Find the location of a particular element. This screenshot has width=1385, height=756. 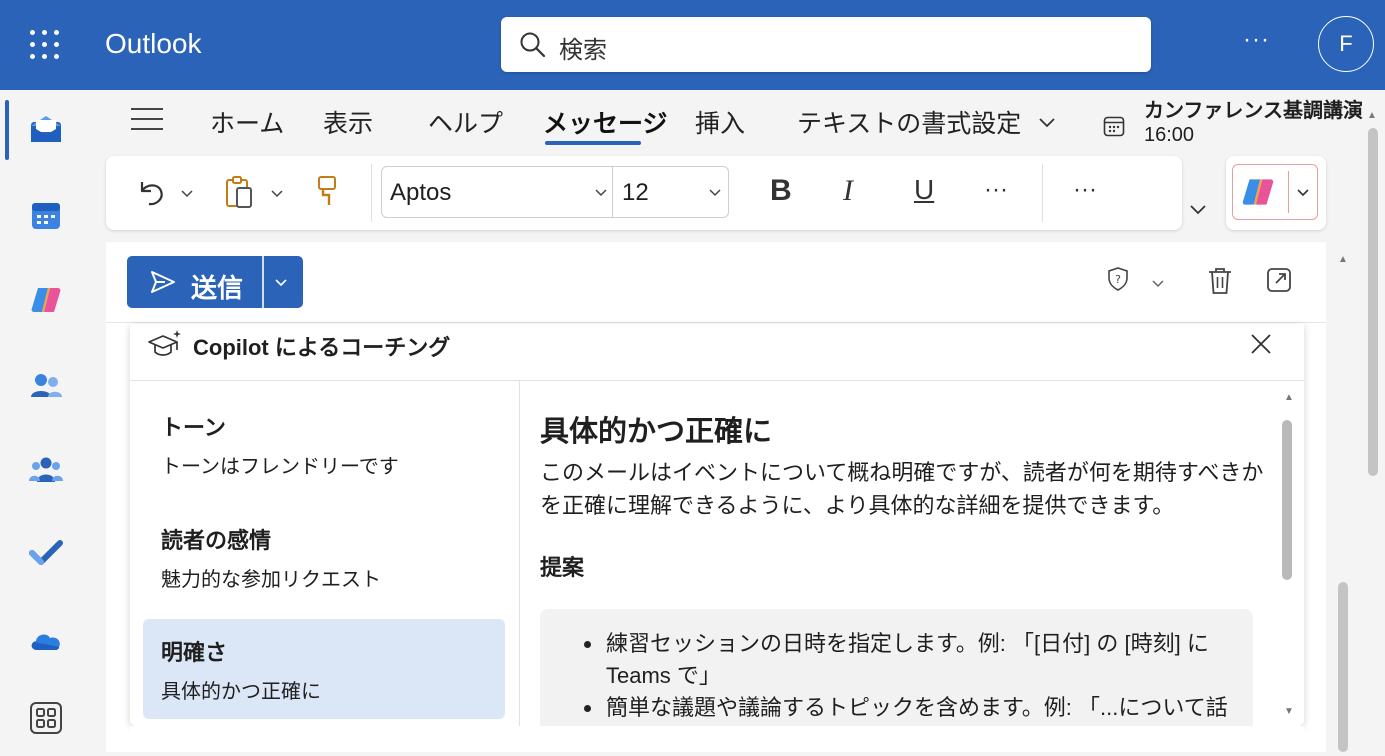

compose-divider is located at coordinates (716, 322).